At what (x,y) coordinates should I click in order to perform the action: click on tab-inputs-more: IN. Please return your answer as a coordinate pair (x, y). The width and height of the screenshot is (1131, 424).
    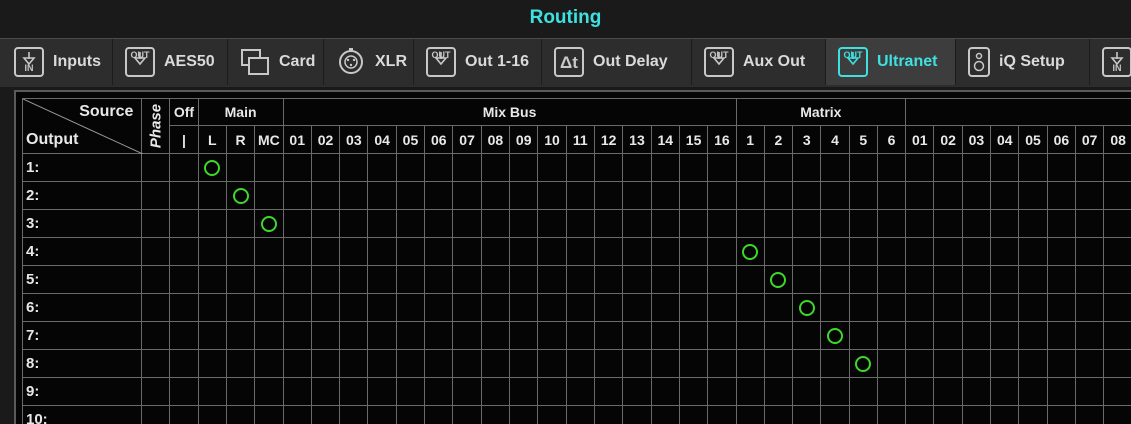
    Looking at the image, I should click on (1110, 62).